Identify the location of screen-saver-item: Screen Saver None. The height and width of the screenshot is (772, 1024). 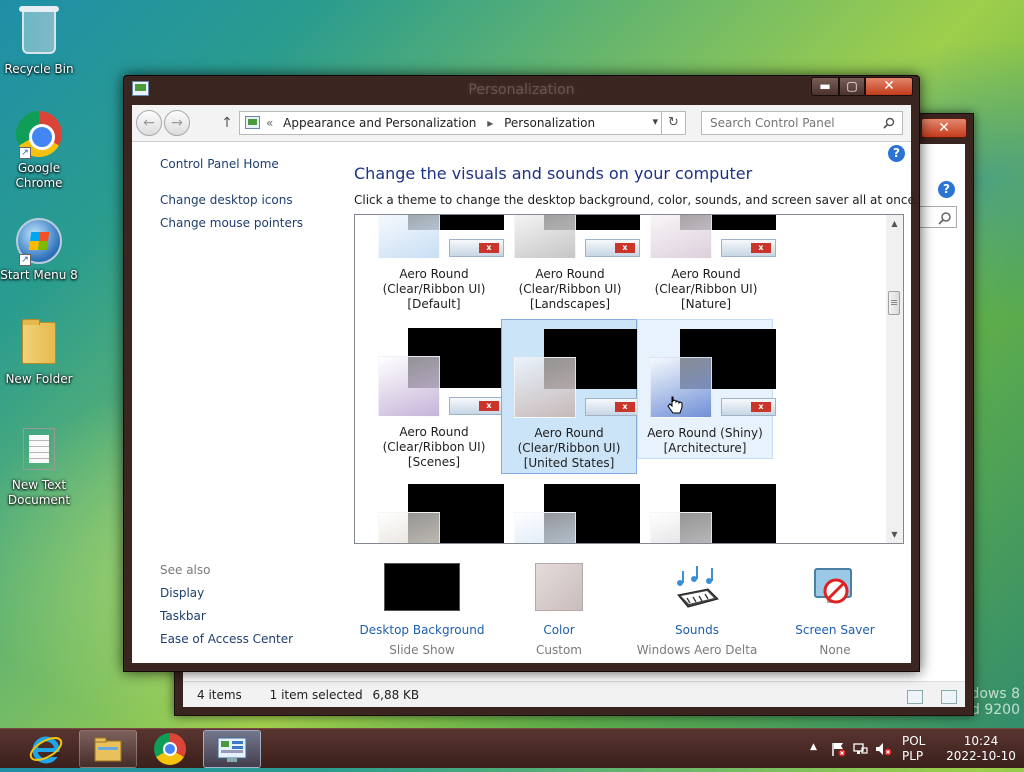
(835, 610).